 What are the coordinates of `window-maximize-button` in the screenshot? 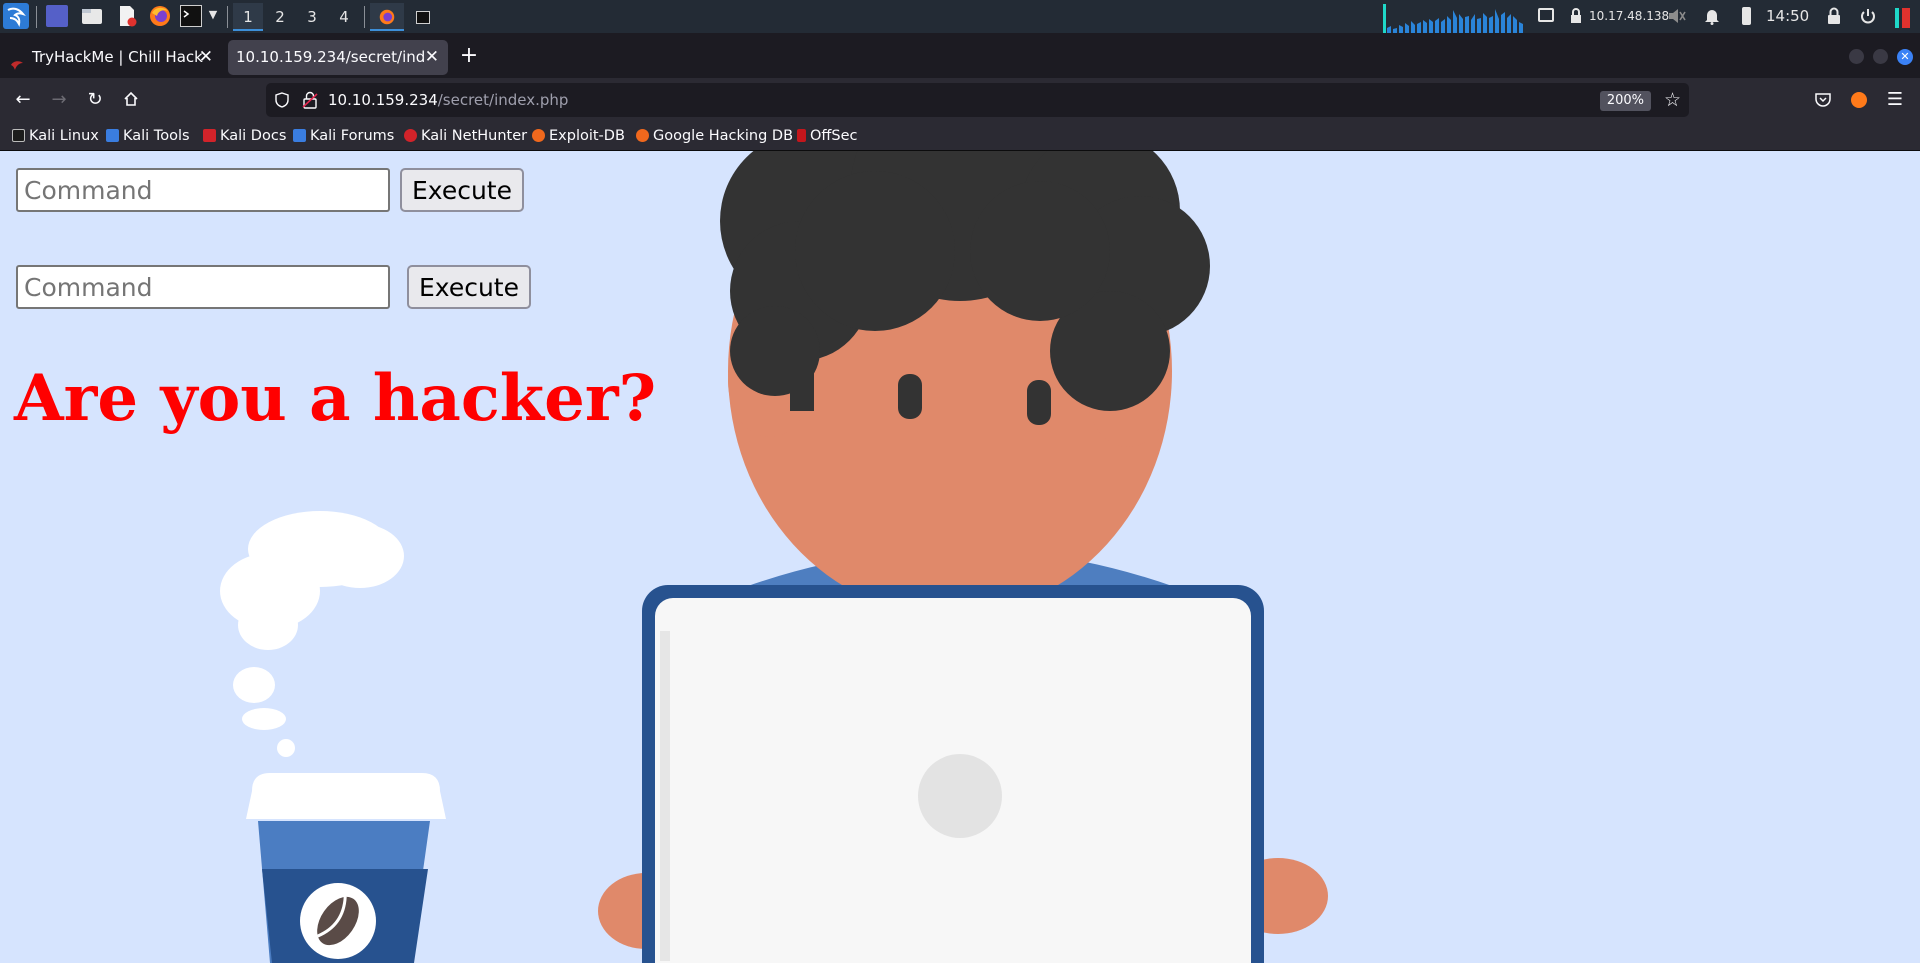 It's located at (1880, 56).